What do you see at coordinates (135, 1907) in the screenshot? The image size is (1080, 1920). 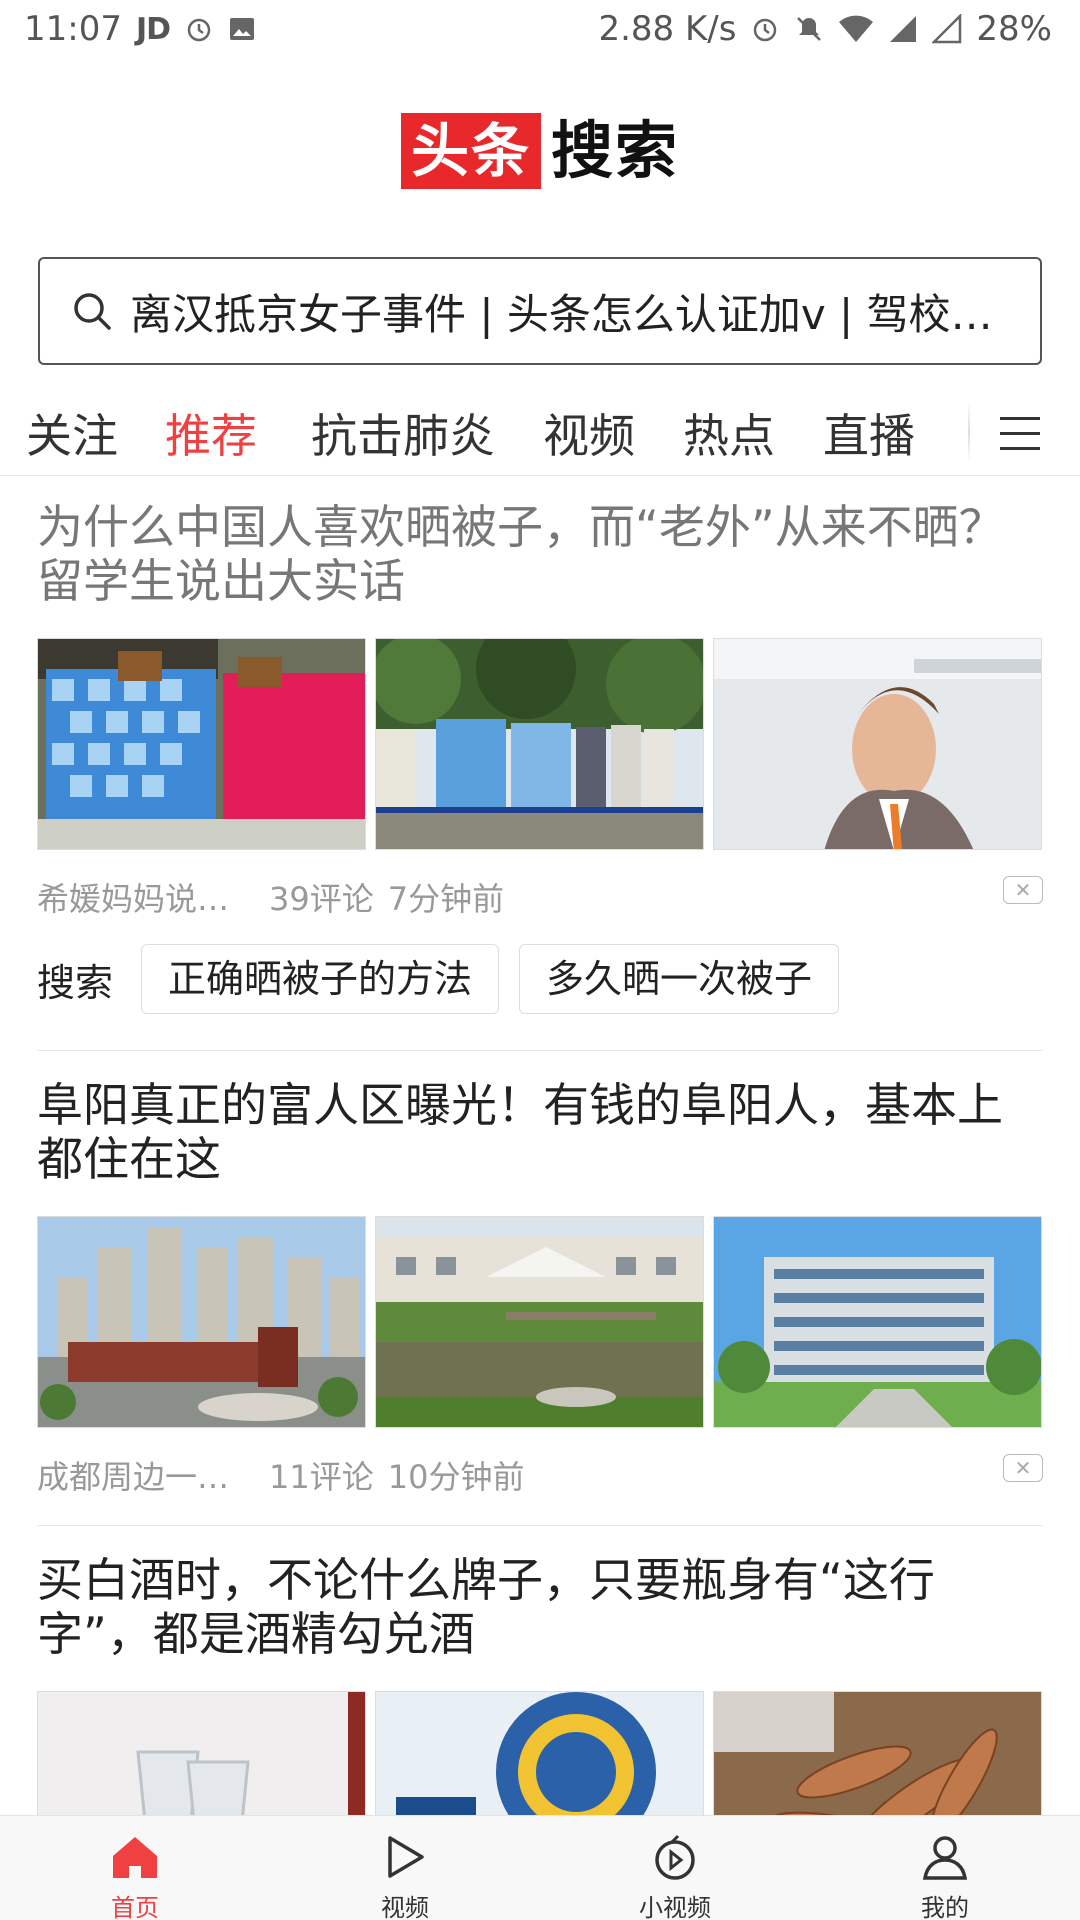 I see `nav-home-label: 首页` at bounding box center [135, 1907].